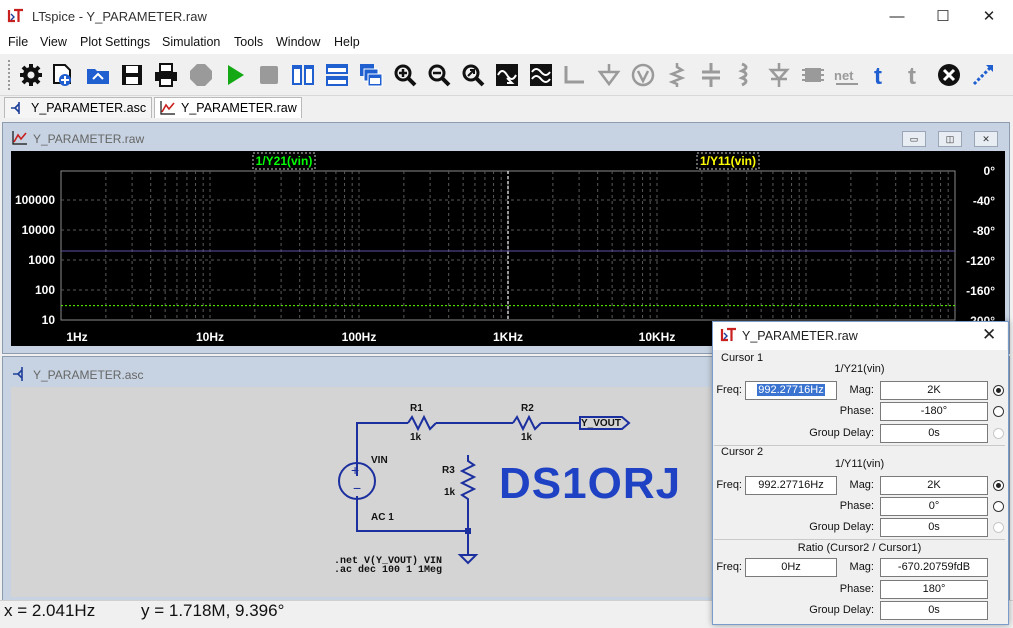 Image resolution: width=1013 pixels, height=628 pixels. Describe the element at coordinates (949, 75) in the screenshot. I see `delete-icon` at that location.